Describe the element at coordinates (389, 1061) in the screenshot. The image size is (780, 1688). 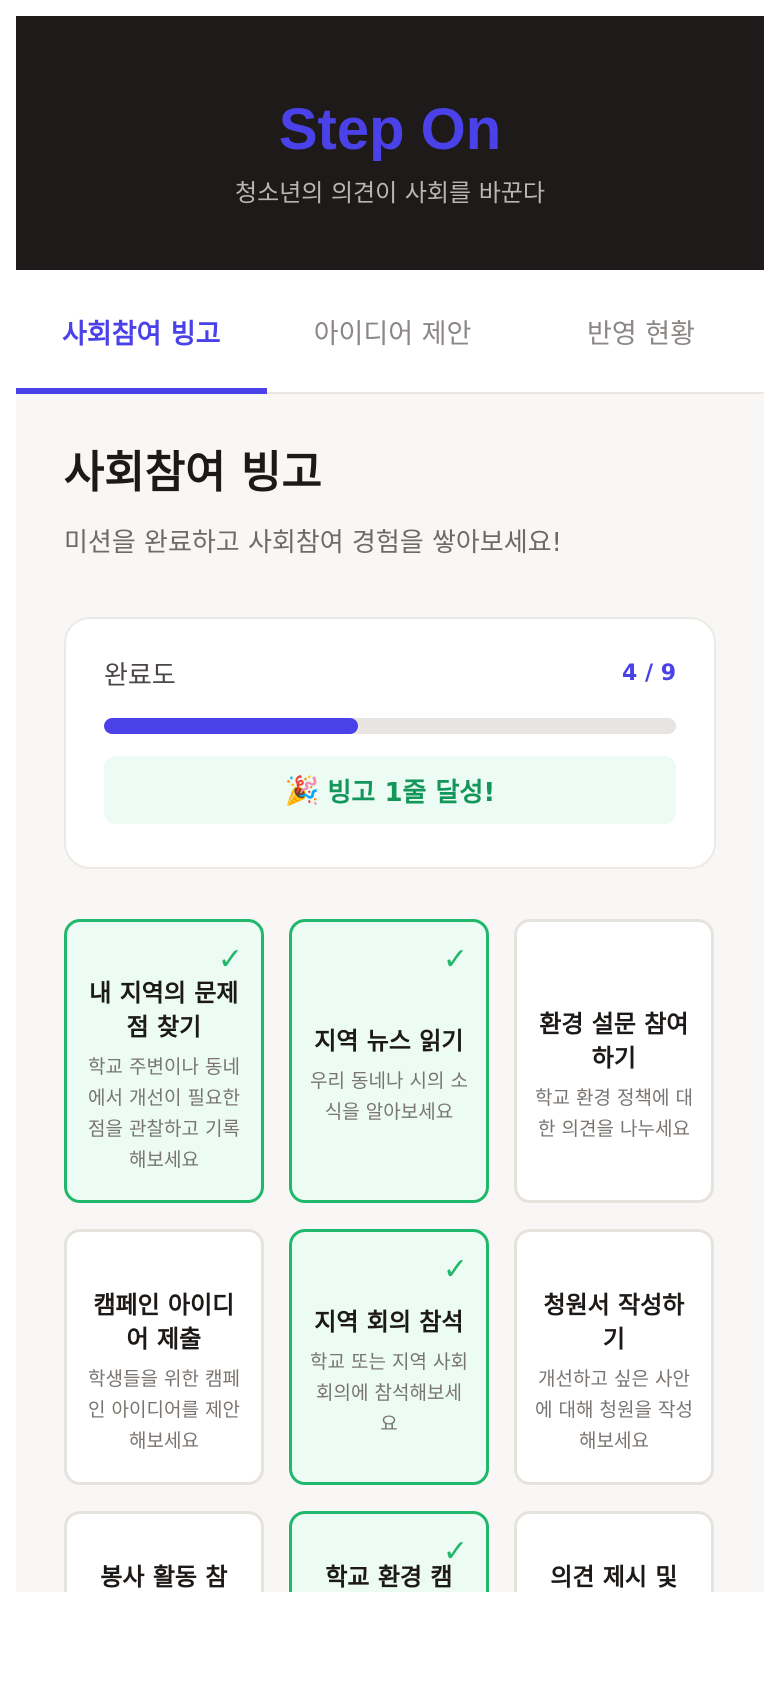
I see `bingo-cell: ✓ 지역 뉴스 읽기우리 동네나 시의 소식을 알아보세요` at that location.